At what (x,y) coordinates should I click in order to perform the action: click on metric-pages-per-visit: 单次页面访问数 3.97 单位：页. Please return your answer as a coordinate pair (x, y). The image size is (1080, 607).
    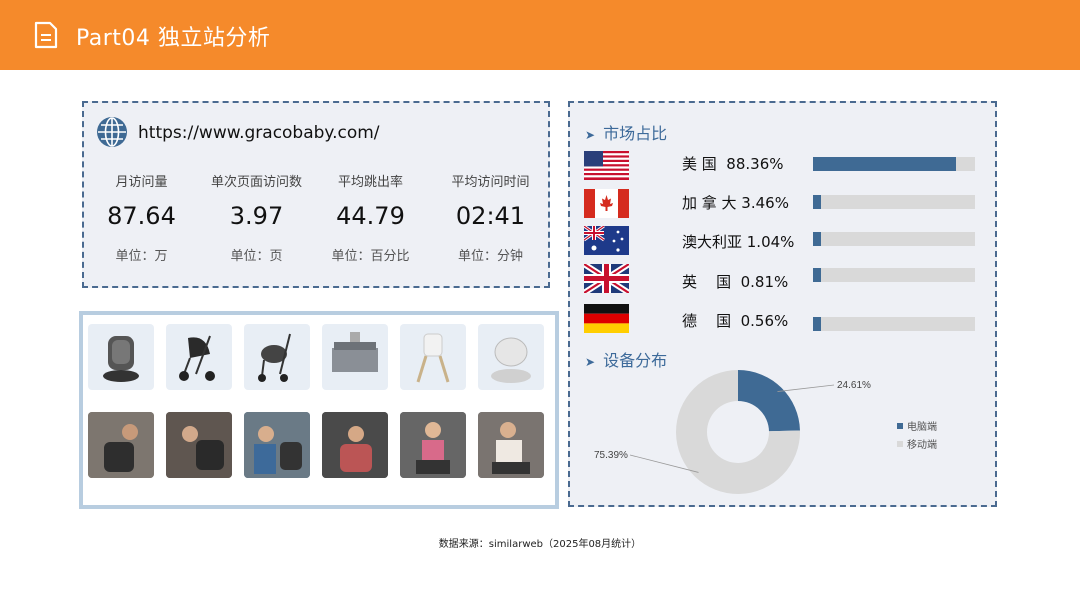
    Looking at the image, I should click on (256, 217).